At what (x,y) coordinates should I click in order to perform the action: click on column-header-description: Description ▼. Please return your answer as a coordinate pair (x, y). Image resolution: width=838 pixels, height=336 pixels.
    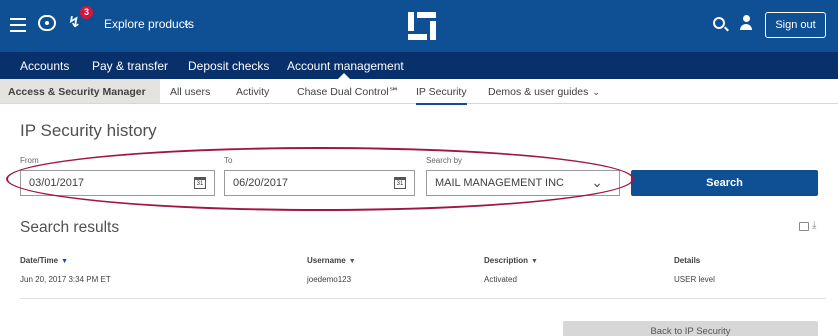
    Looking at the image, I should click on (511, 260).